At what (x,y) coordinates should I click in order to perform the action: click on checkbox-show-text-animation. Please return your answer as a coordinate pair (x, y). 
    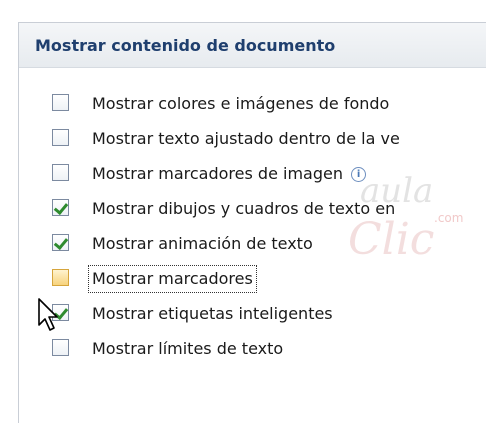
    Looking at the image, I should click on (60, 242).